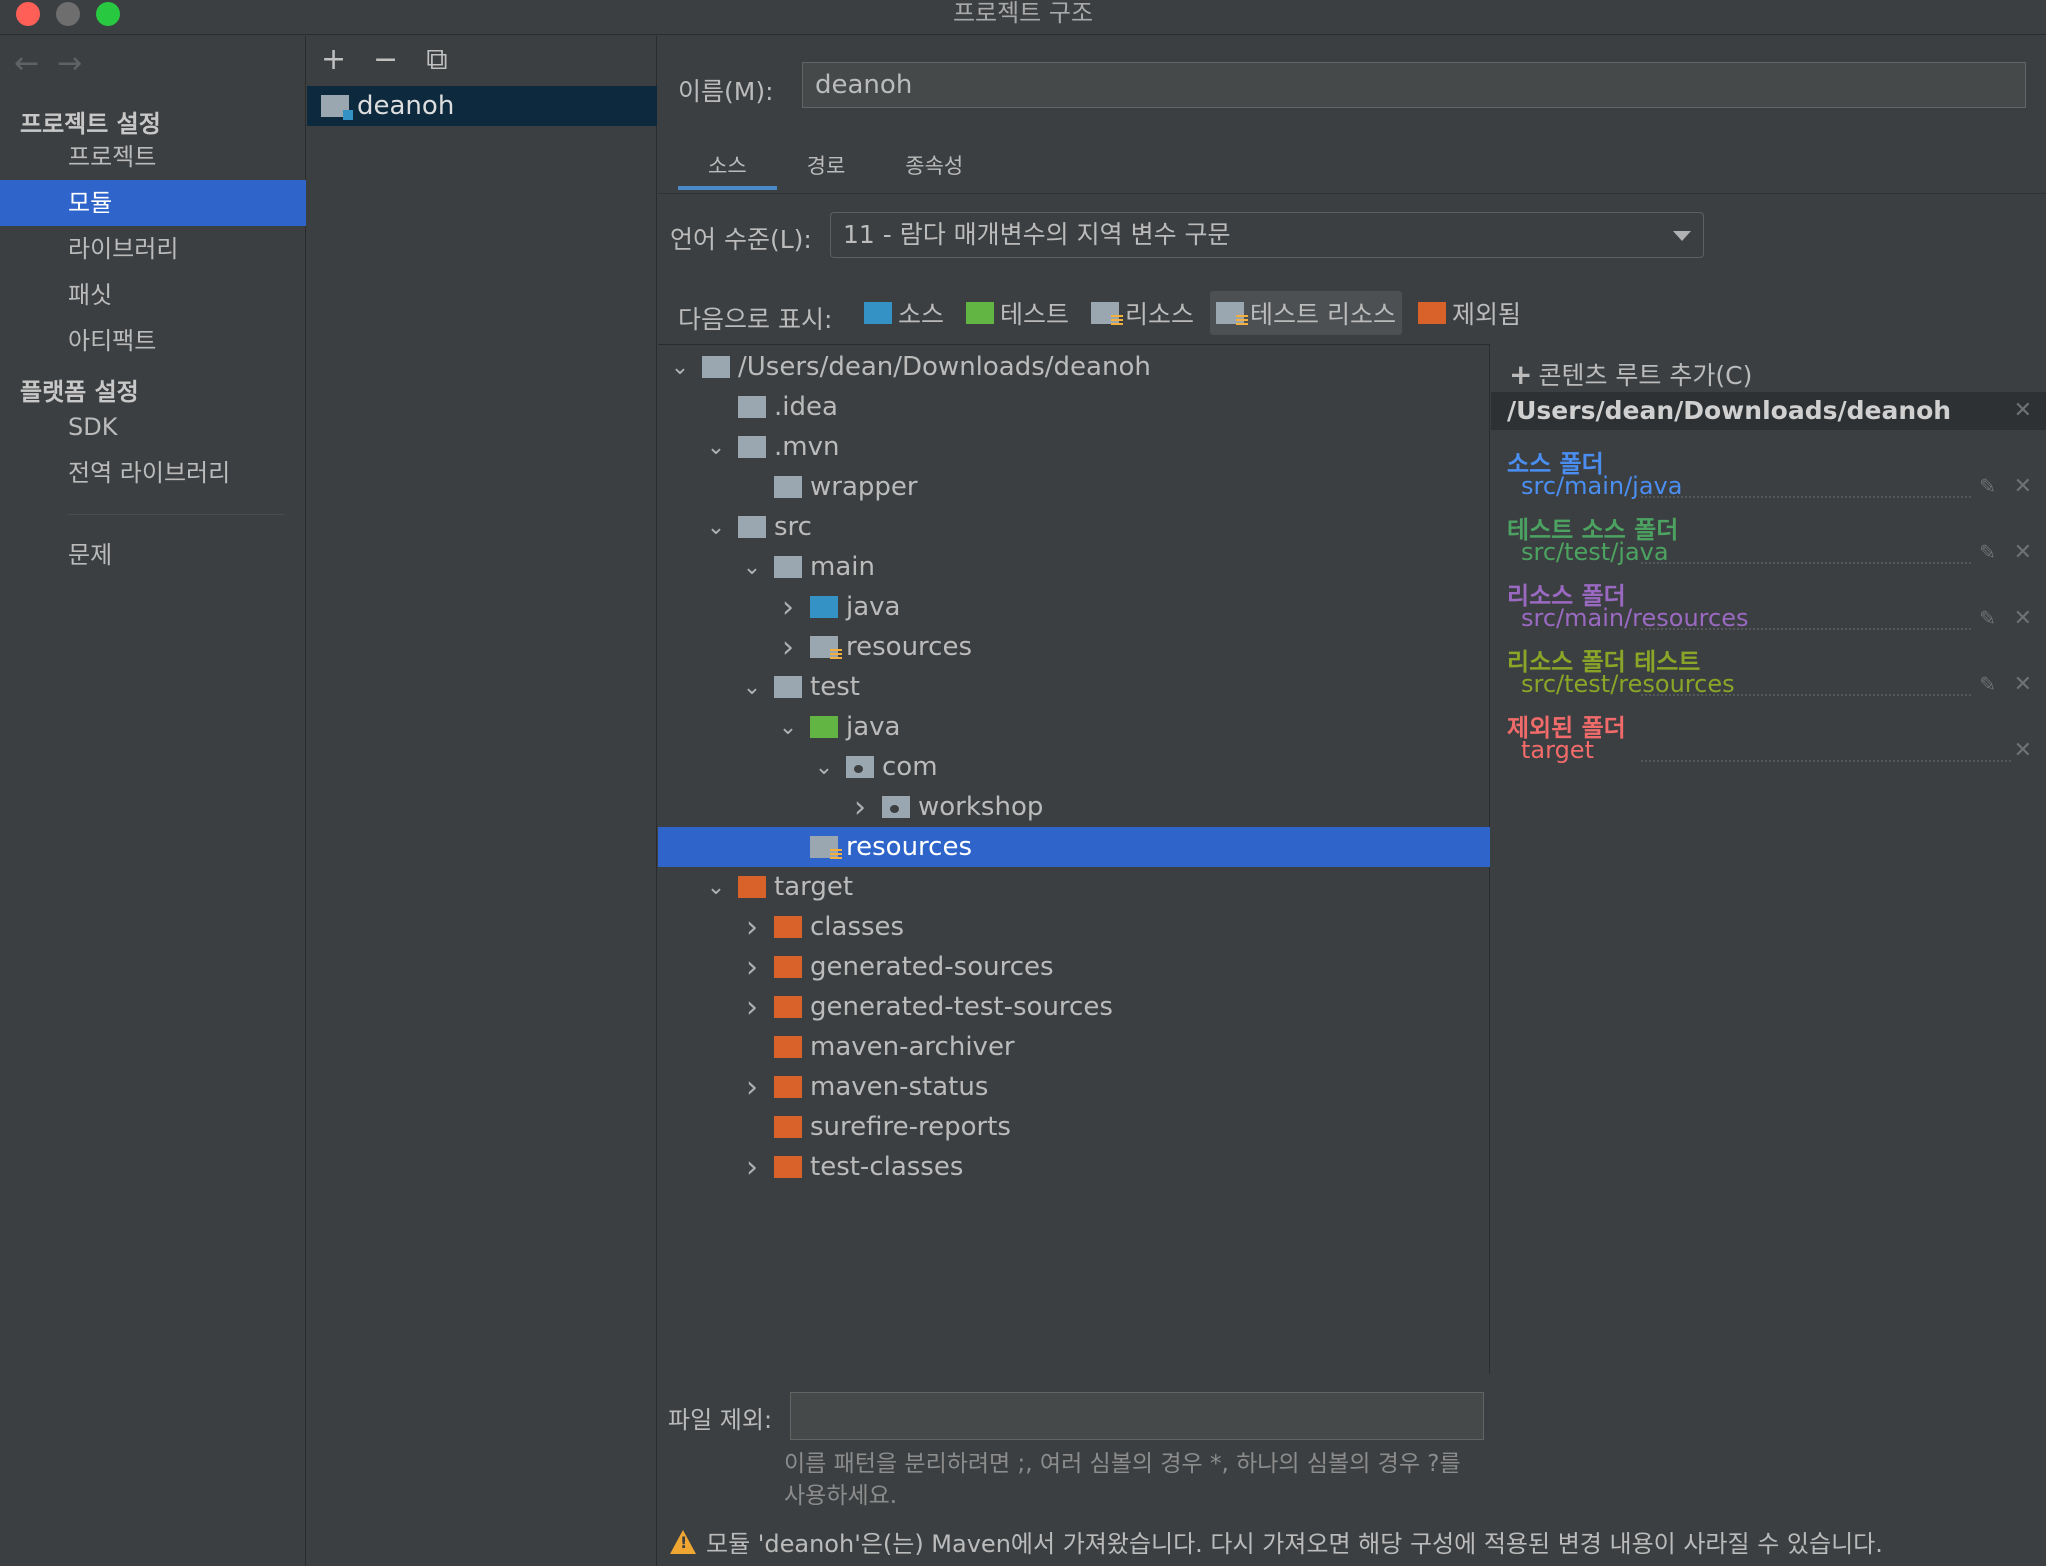 The height and width of the screenshot is (1566, 2046). What do you see at coordinates (887, 1167) in the screenshot?
I see `tree-node-label: test-classes` at bounding box center [887, 1167].